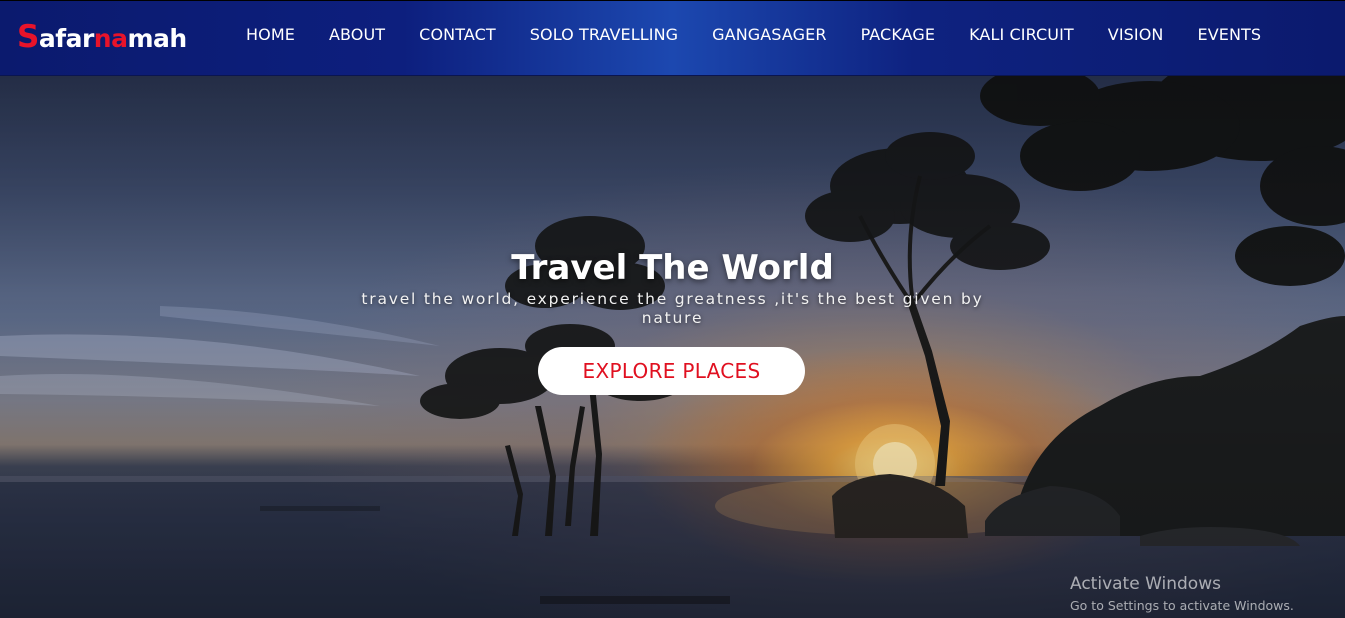 The width and height of the screenshot is (1345, 618). Describe the element at coordinates (457, 34) in the screenshot. I see `nav-contact: CONTACT` at that location.